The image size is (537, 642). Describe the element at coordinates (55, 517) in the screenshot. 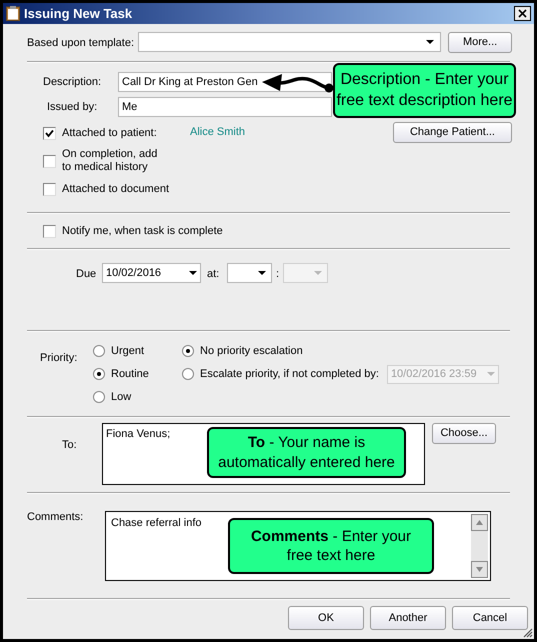

I see `field-label: Comments:` at that location.